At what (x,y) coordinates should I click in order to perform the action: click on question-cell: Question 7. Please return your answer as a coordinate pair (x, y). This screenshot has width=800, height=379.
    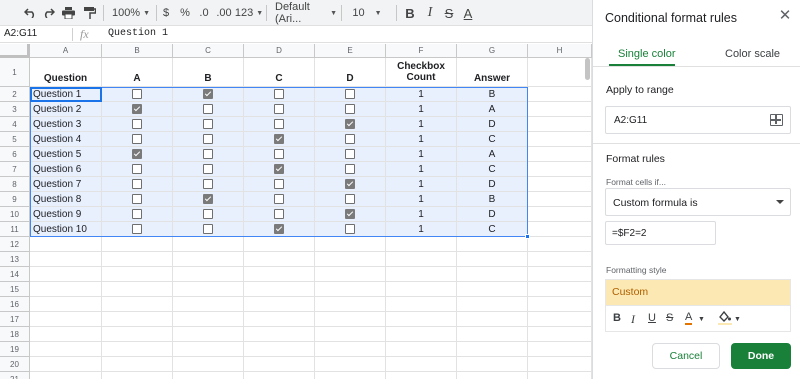
    Looking at the image, I should click on (66, 184).